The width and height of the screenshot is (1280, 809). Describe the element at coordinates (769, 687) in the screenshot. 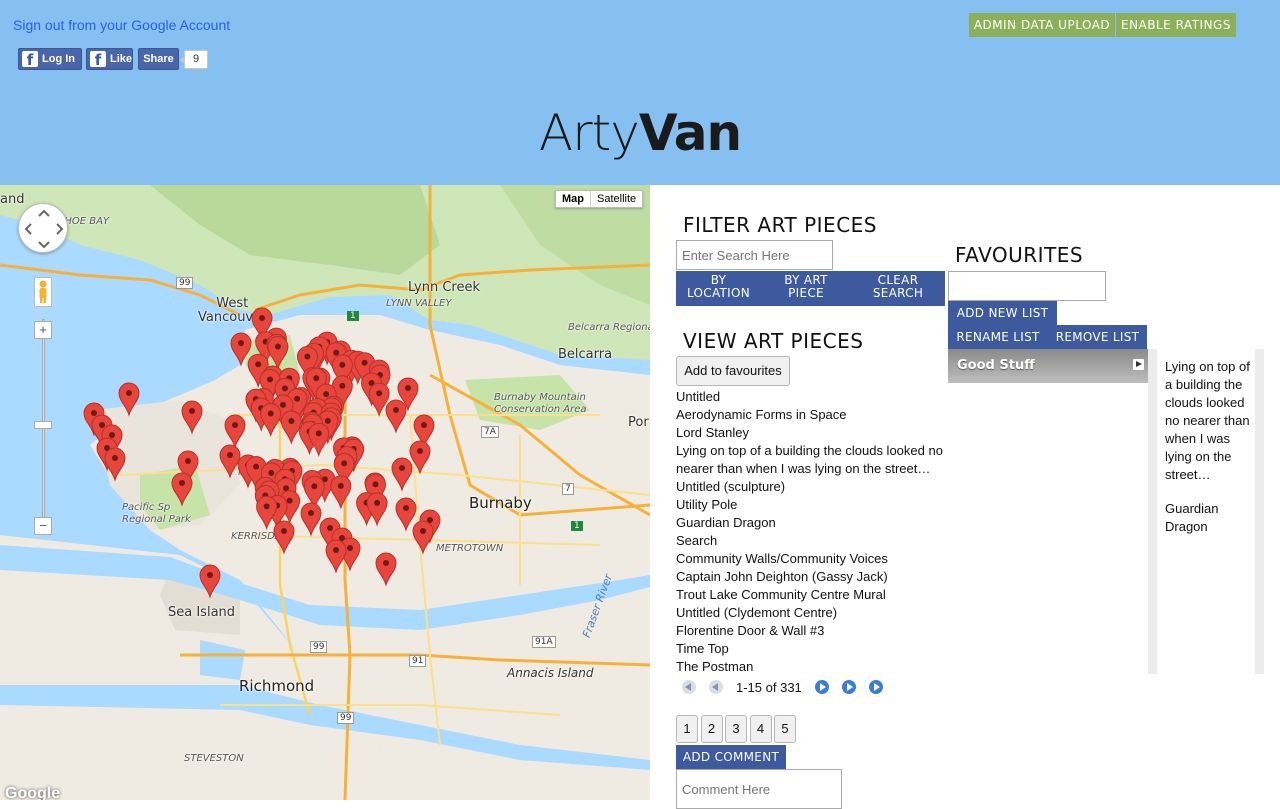

I see `pager-range: 1-15 of 331` at that location.